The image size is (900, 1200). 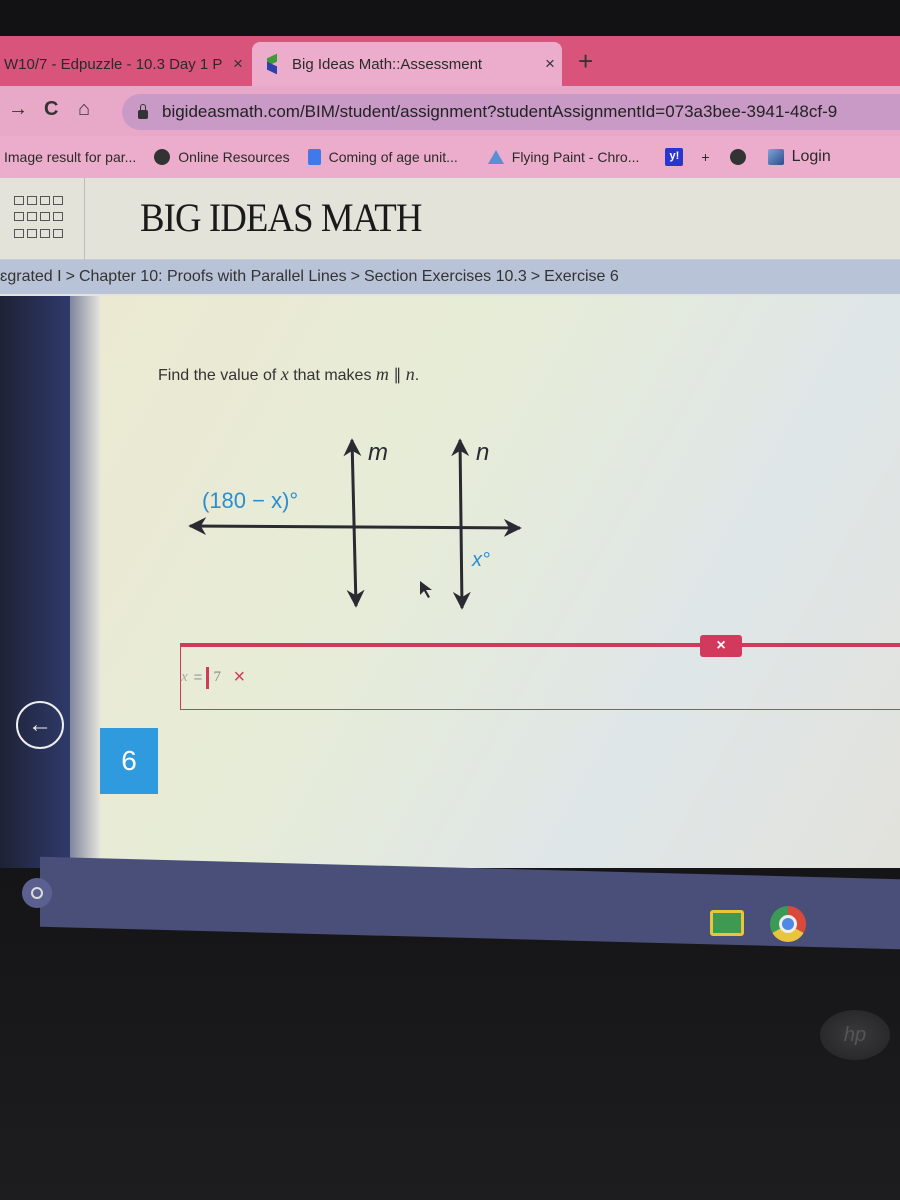 I want to click on question-text: Find the value of x that makes m ∥ n., so click(x=288, y=374).